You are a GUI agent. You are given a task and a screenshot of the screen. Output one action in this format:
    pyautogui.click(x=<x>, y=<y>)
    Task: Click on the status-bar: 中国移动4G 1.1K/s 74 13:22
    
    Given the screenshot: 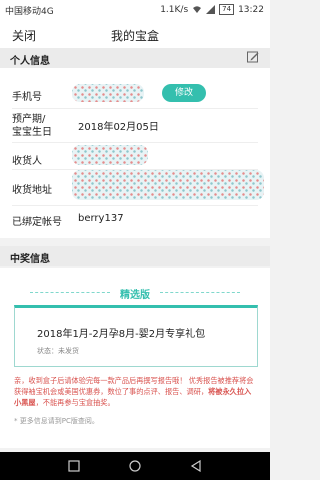 What is the action you would take?
    pyautogui.click(x=135, y=10)
    